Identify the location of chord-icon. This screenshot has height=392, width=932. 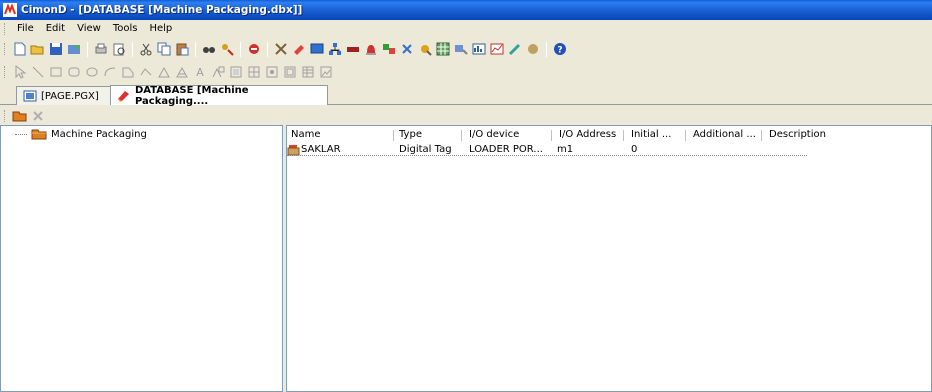
(181, 72).